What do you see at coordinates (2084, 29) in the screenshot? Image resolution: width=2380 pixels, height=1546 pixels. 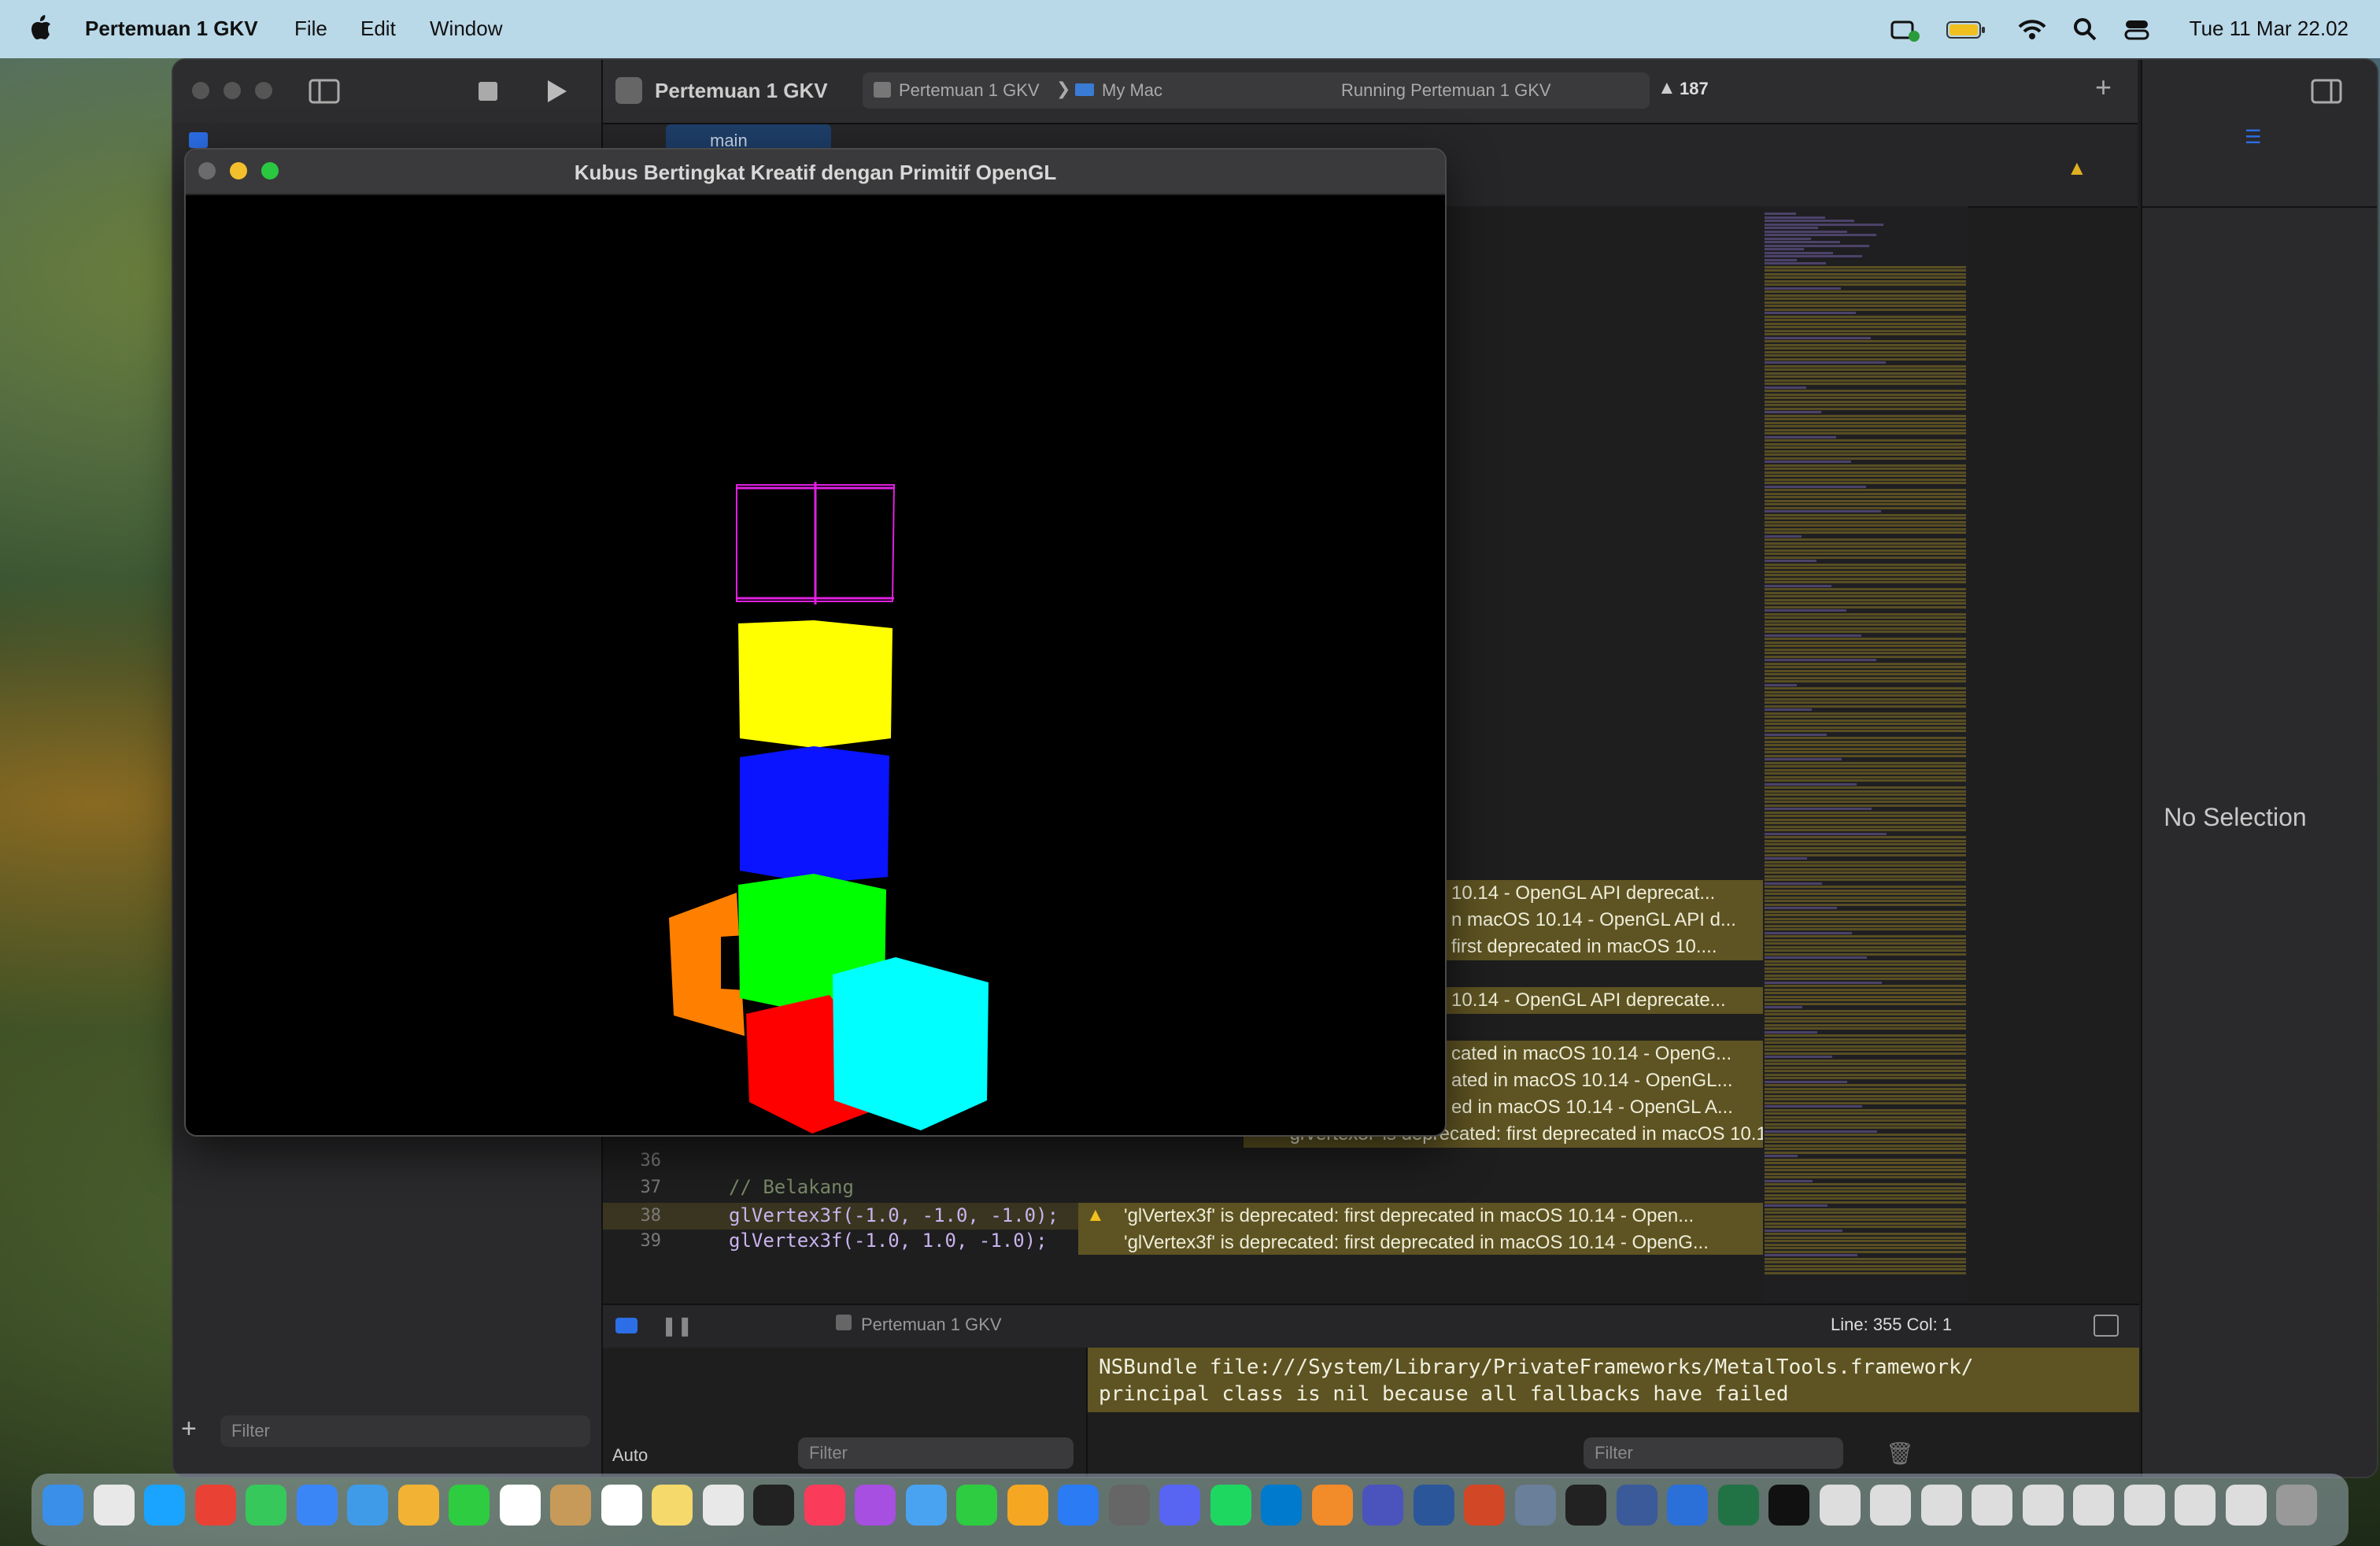 I see `spotlight-search-icon` at bounding box center [2084, 29].